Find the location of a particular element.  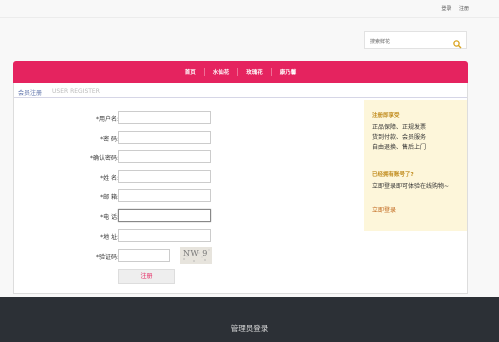

name-field is located at coordinates (164, 176).